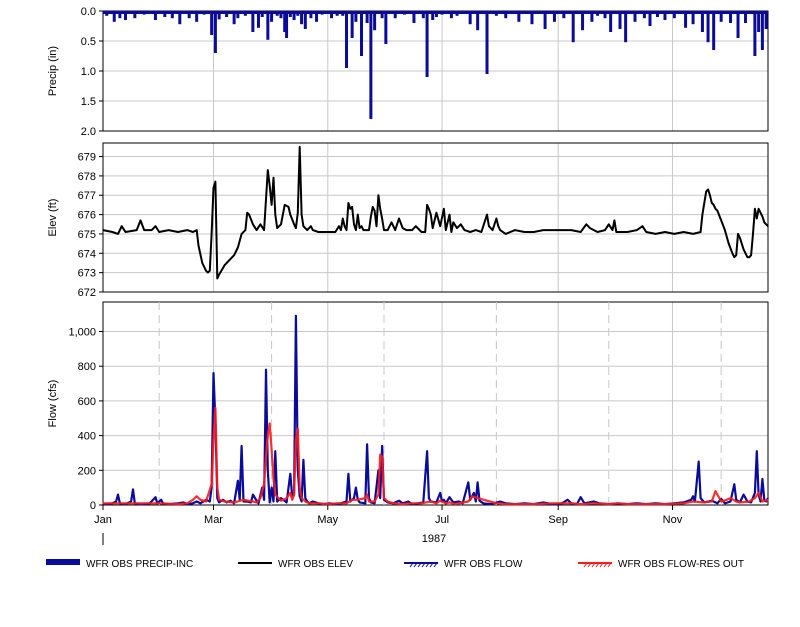  What do you see at coordinates (87, 158) in the screenshot?
I see `y-tick-label: 679` at bounding box center [87, 158].